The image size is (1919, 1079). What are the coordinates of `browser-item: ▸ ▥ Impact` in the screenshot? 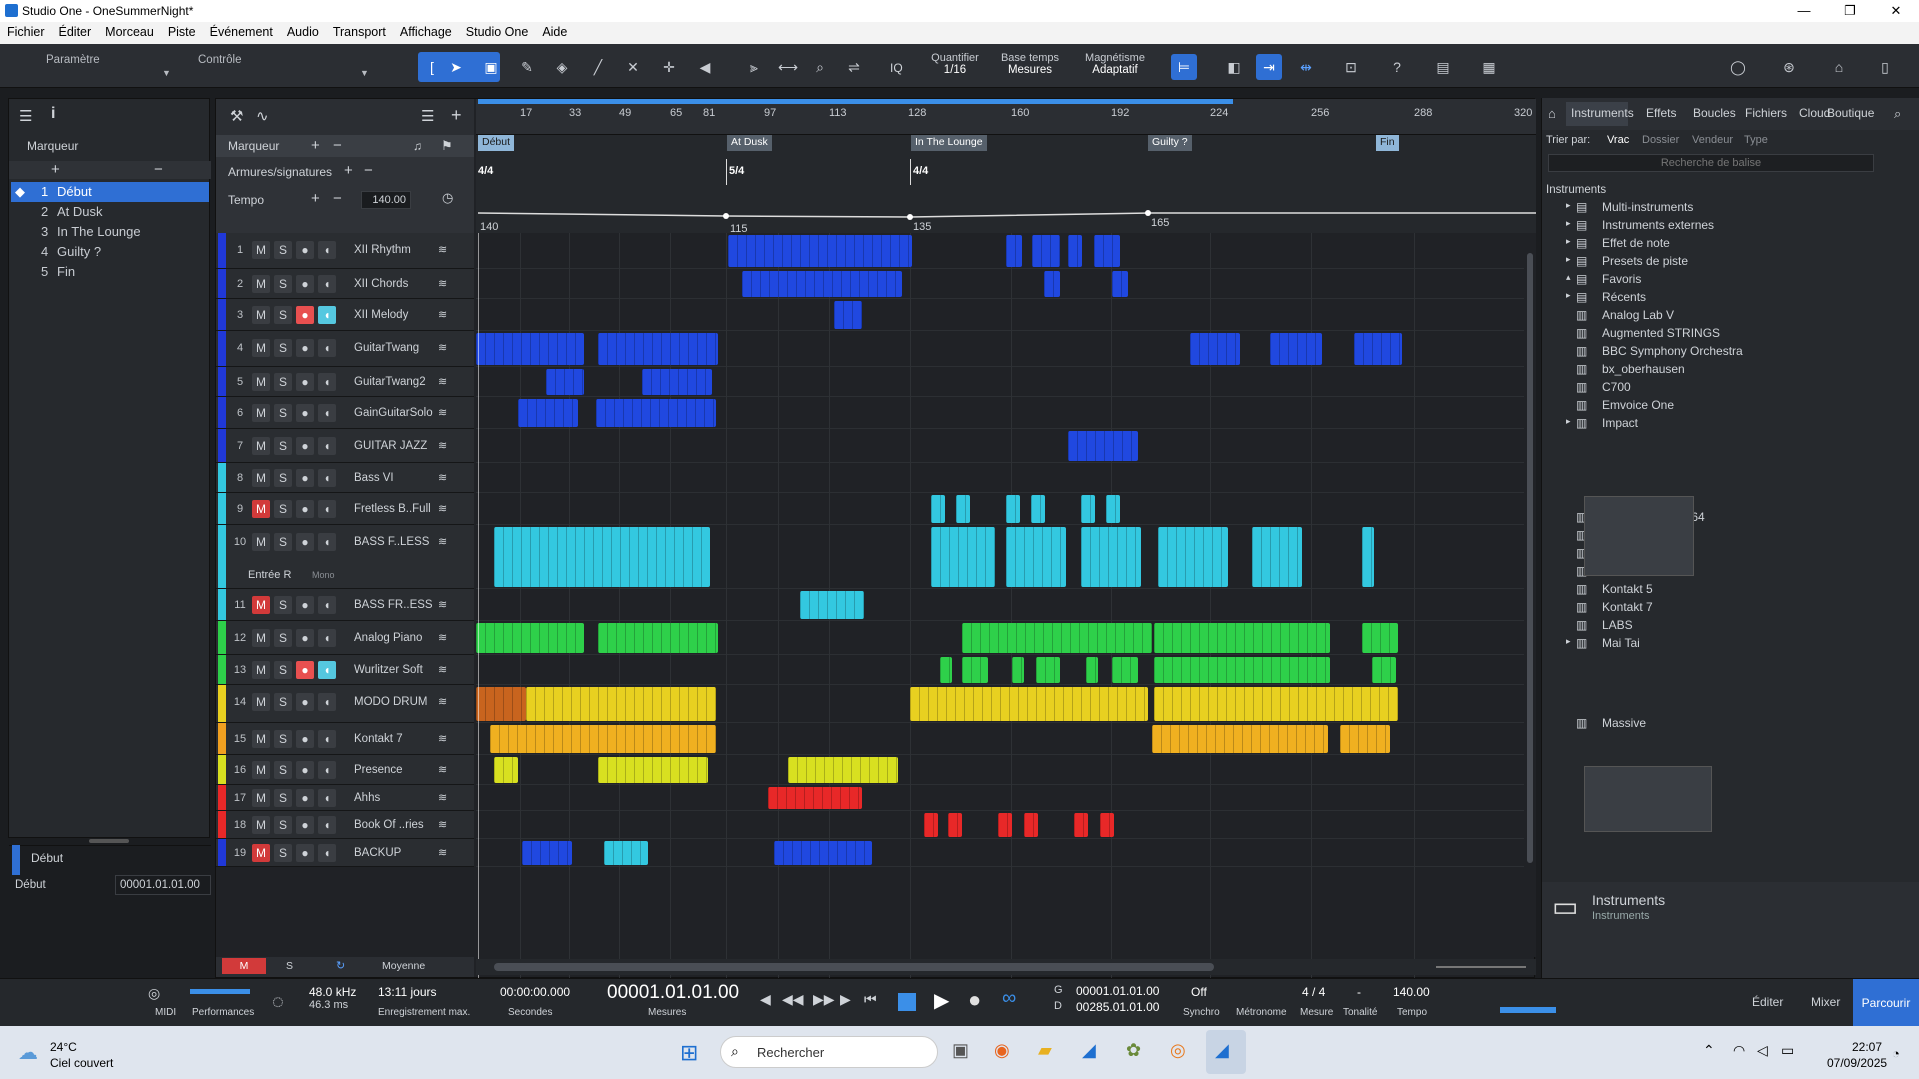 It's located at (1727, 423).